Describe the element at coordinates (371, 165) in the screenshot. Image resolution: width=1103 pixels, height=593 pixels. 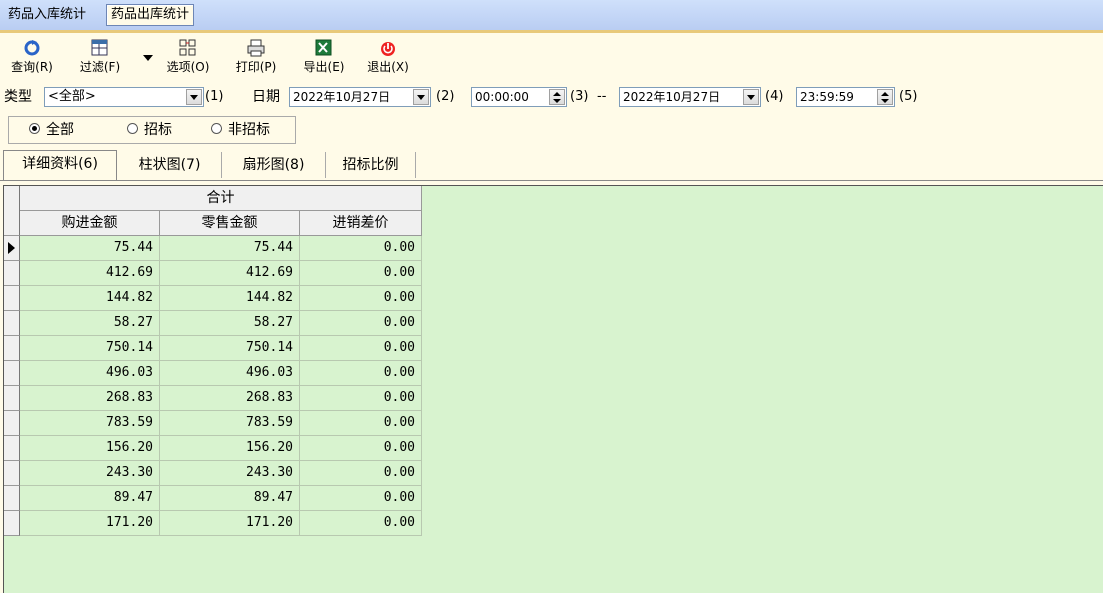
I see `tab-bid-ratio: 招标比例` at that location.